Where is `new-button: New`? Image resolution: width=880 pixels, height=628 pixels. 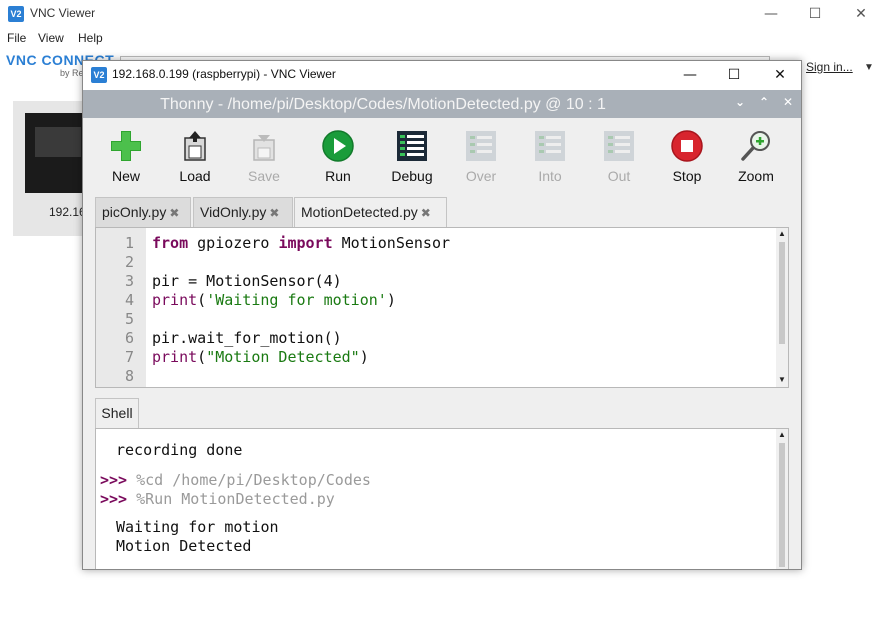
new-button: New is located at coordinates (126, 159).